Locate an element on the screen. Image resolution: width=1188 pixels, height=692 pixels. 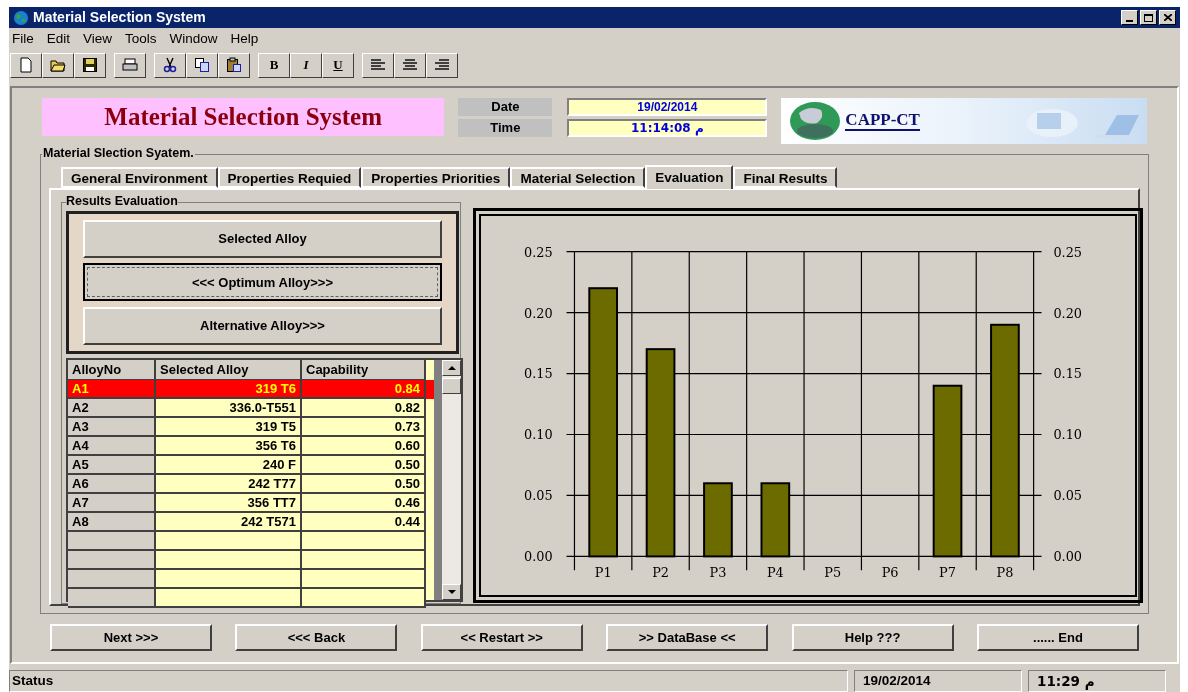
menu-item: File is located at coordinates (23, 39).